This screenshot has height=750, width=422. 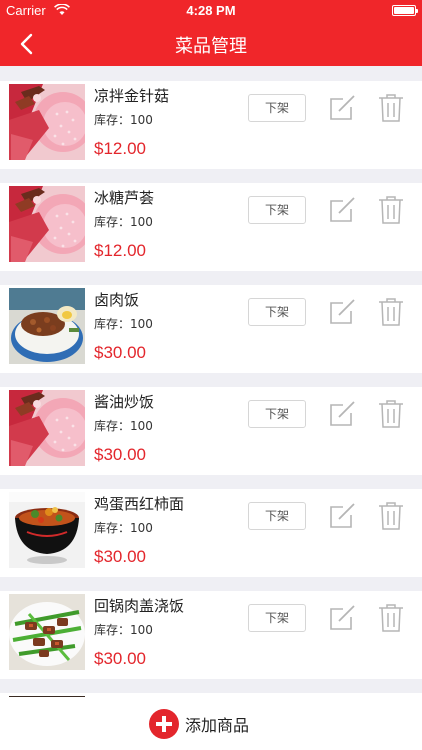 I want to click on page-title: 菜品管理, so click(x=211, y=46).